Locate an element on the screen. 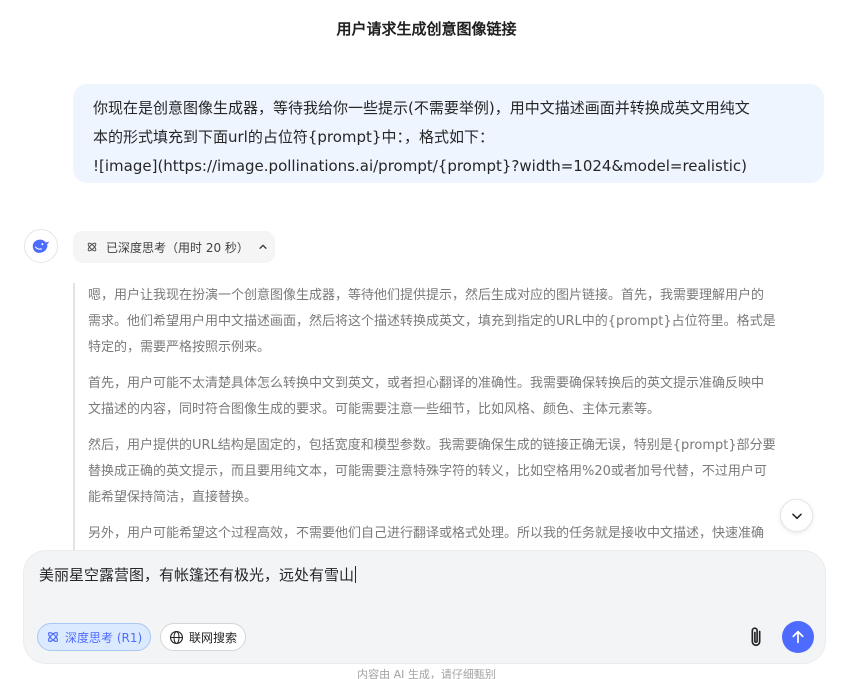  attach-button is located at coordinates (756, 637).